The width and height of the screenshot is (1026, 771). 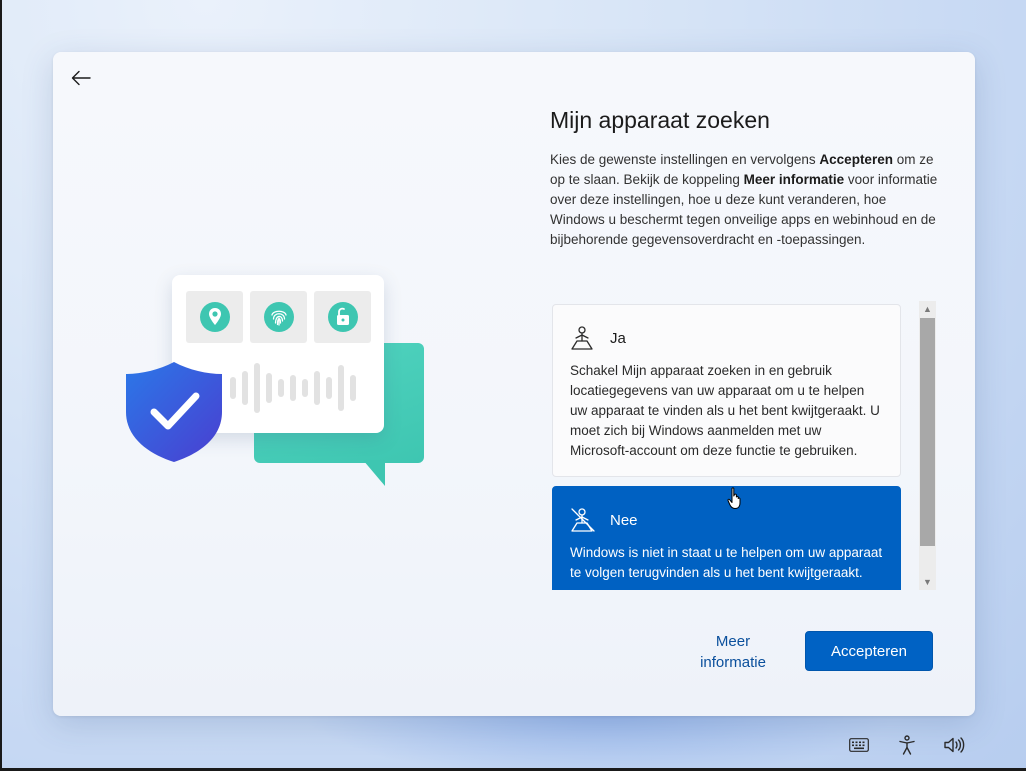 I want to click on keyboard-icon, so click(x=859, y=745).